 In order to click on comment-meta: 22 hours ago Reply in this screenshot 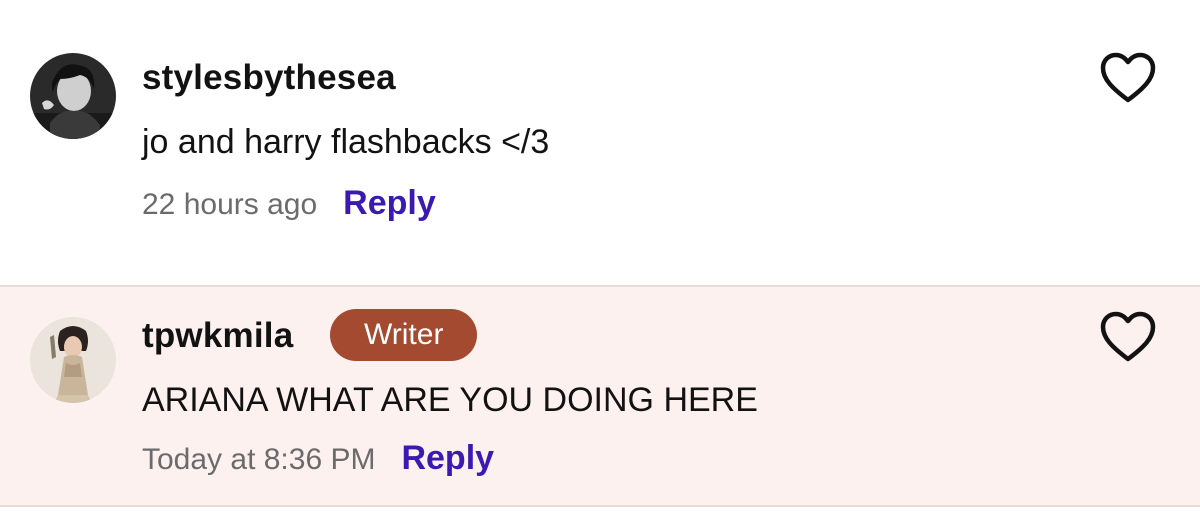, I will do `click(289, 203)`.